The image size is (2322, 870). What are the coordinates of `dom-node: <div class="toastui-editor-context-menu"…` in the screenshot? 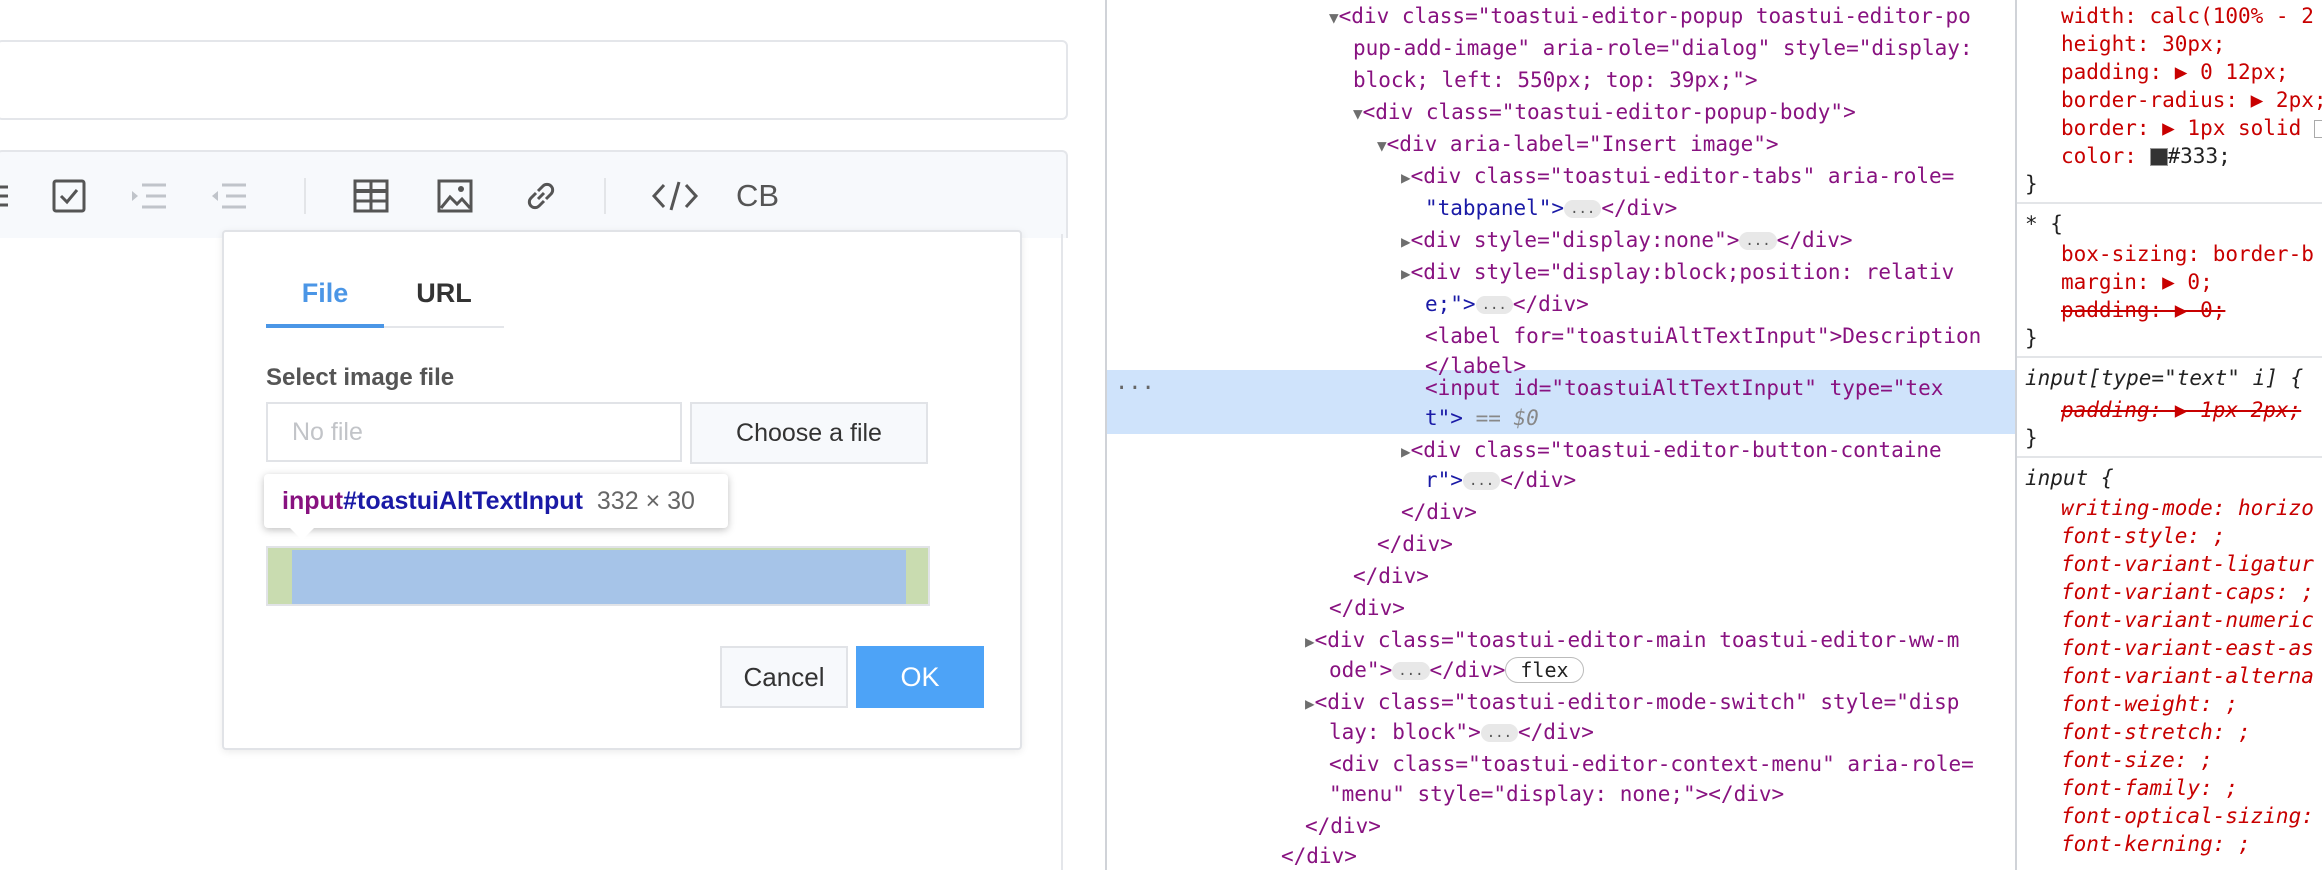 It's located at (1651, 764).